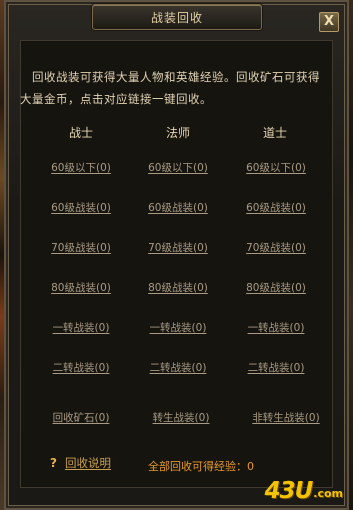 The height and width of the screenshot is (510, 353). What do you see at coordinates (276, 247) in the screenshot?
I see `recycle-link-taoist: 70级战装(0)` at bounding box center [276, 247].